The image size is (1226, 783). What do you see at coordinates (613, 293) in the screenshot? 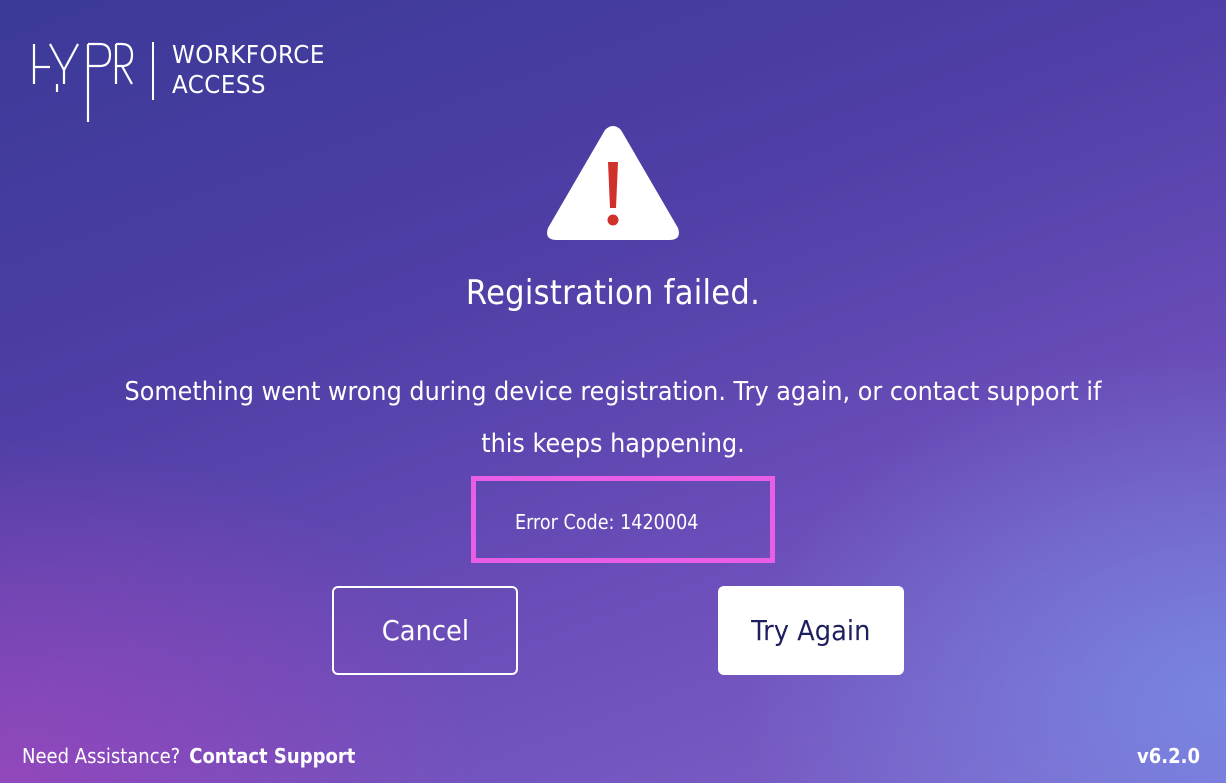
I see `error-title: Registration failed.` at bounding box center [613, 293].